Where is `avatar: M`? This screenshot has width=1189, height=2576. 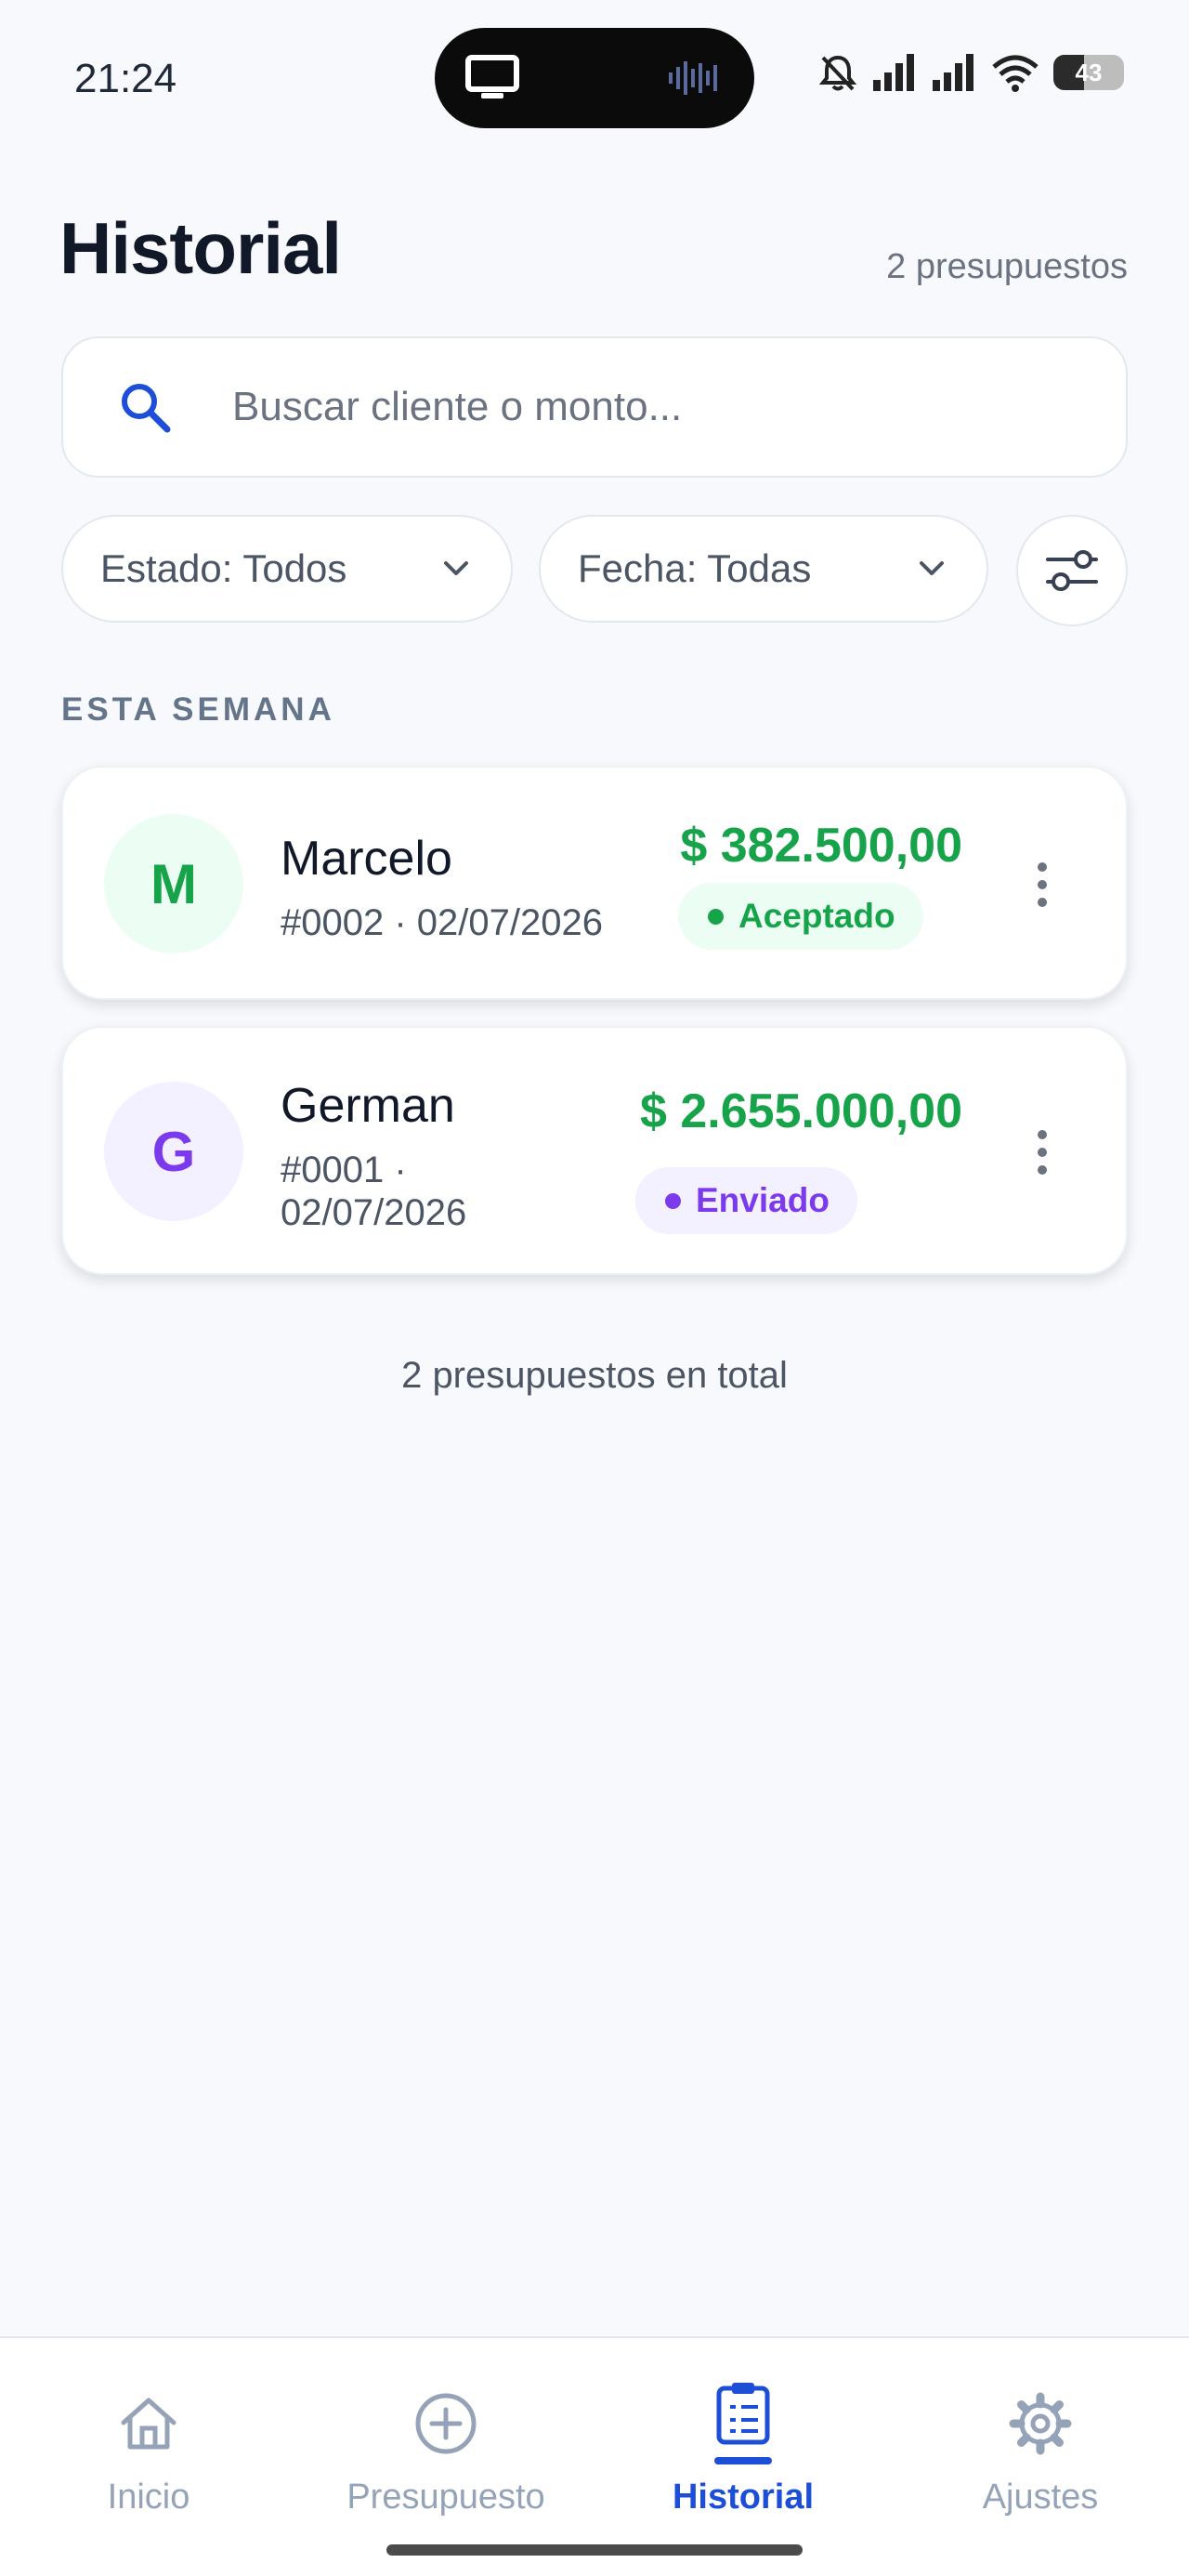
avatar: M is located at coordinates (173, 883).